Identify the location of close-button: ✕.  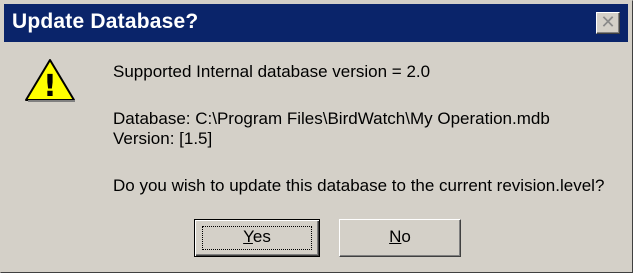
(608, 23).